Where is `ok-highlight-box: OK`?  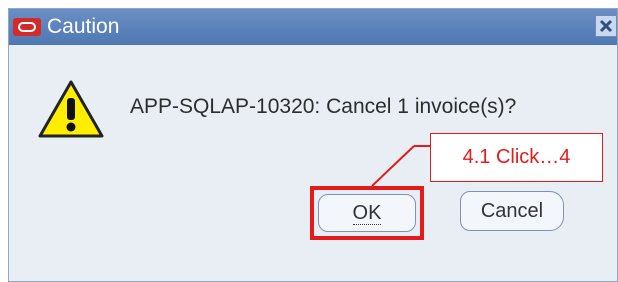 ok-highlight-box: OK is located at coordinates (367, 213).